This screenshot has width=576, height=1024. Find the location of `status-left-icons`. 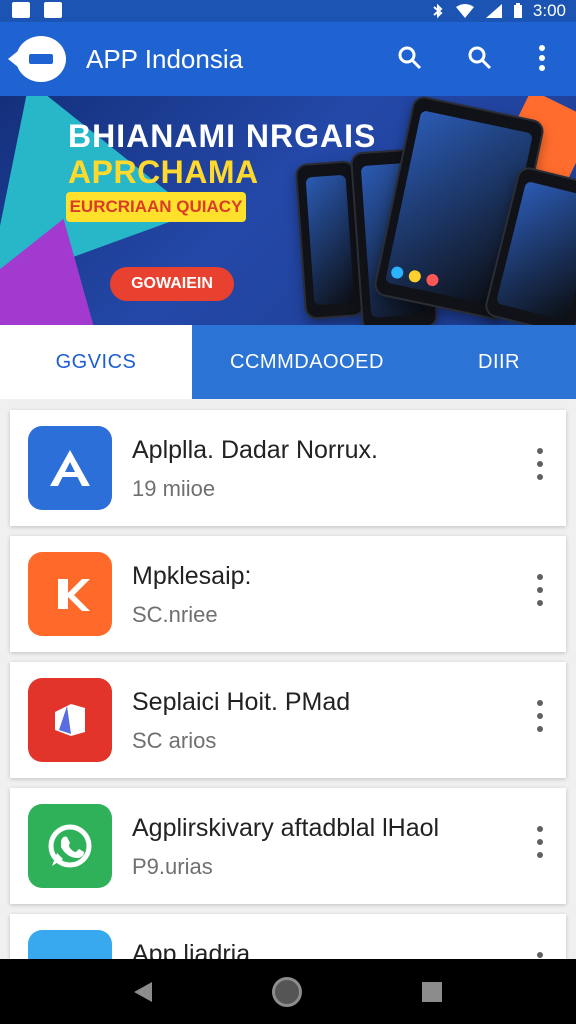

status-left-icons is located at coordinates (37, 10).